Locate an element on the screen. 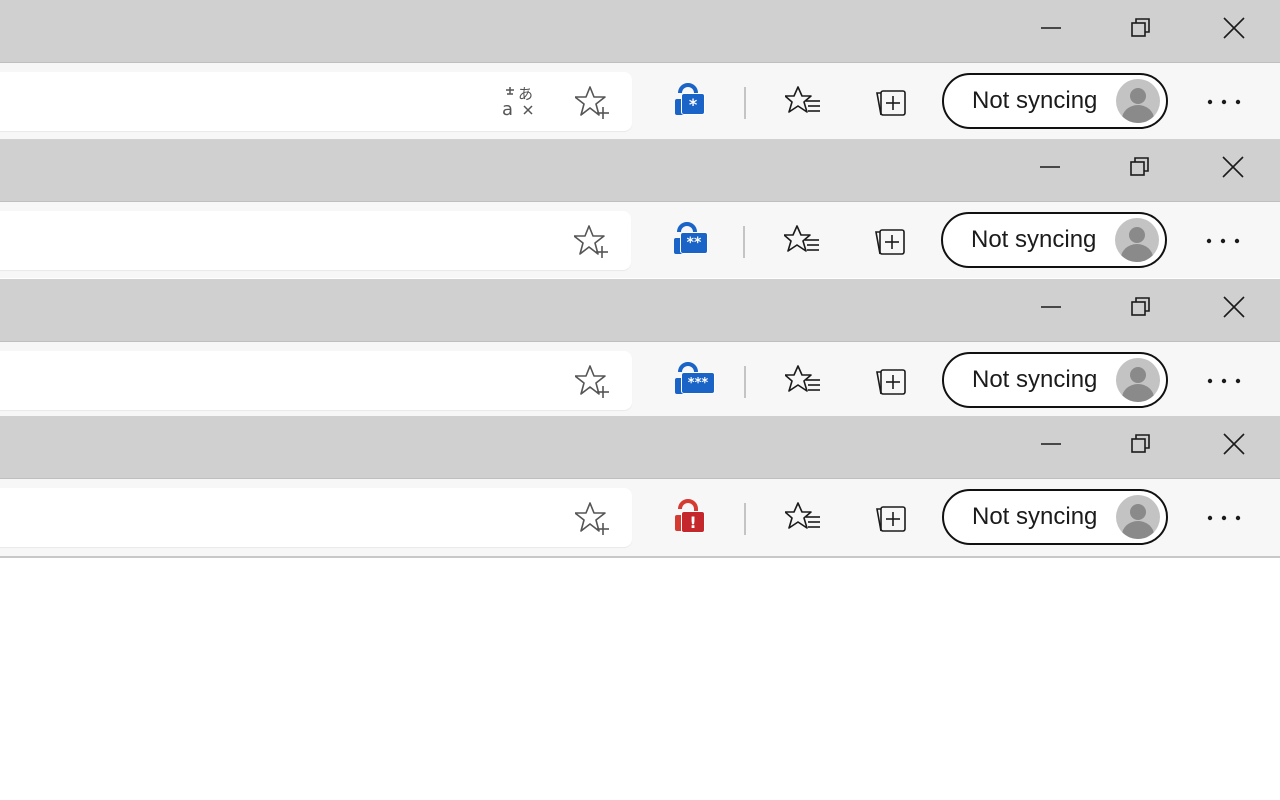 This screenshot has height=800, width=1280. svg-text: あ is located at coordinates (525, 94).